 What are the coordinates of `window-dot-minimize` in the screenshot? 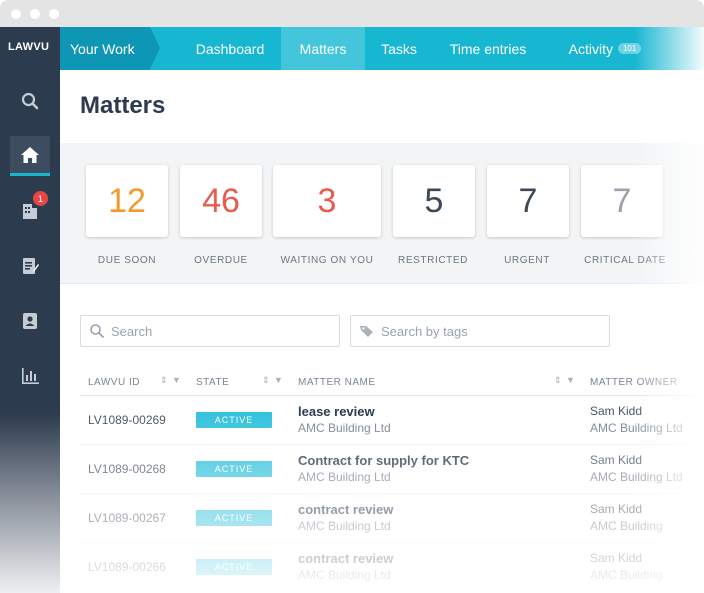 It's located at (35, 14).